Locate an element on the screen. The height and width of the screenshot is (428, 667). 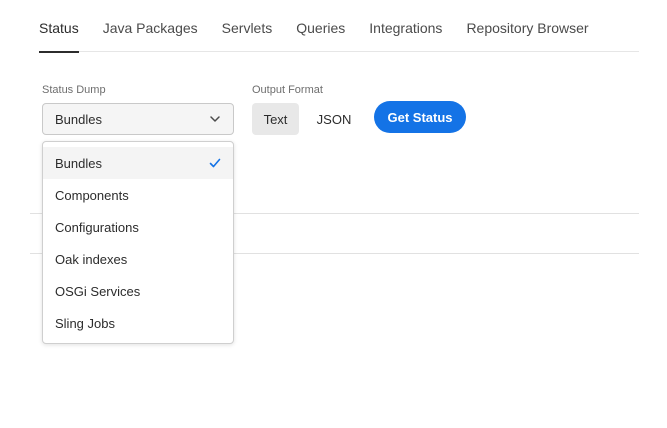
menu-item-label: Oak indexes is located at coordinates (91, 259).